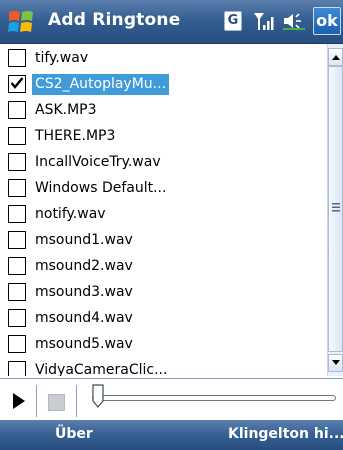 The height and width of the screenshot is (450, 343). I want to click on arrow-up-icon, so click(336, 57).